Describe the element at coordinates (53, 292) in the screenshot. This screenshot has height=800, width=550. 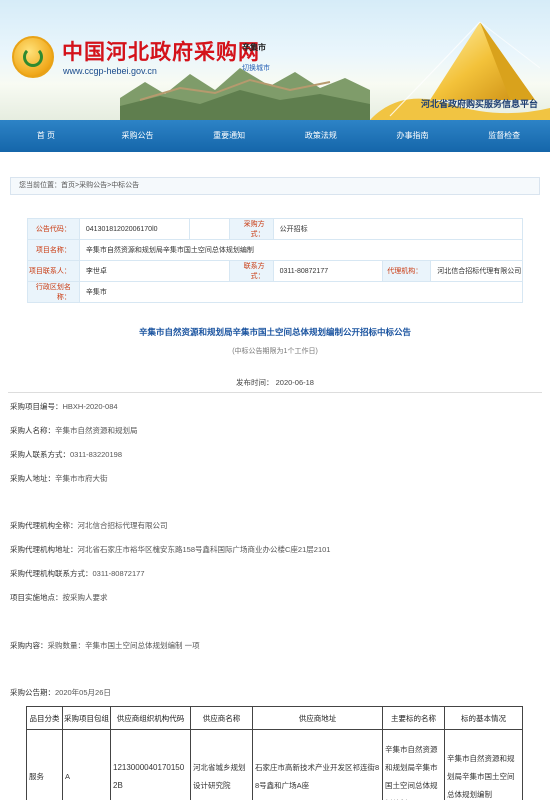
I see `region-label: 行政区划名称：` at that location.